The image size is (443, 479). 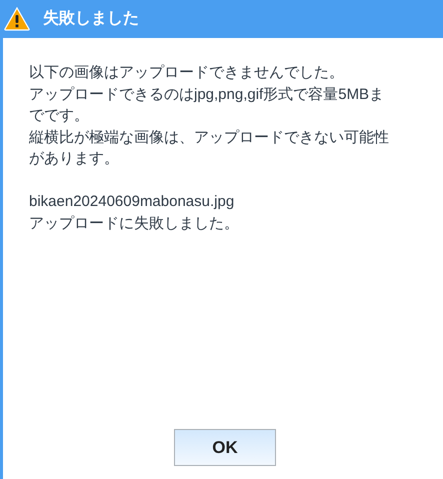 What do you see at coordinates (132, 202) in the screenshot?
I see `file-name: bikaen20240609mabonasu.jpg` at bounding box center [132, 202].